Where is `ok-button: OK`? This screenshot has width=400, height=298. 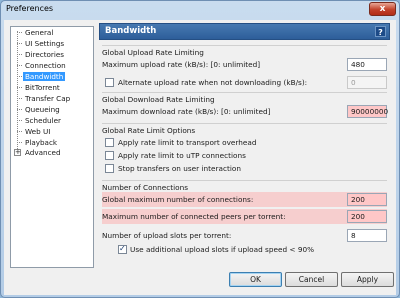 ok-button: OK is located at coordinates (255, 279).